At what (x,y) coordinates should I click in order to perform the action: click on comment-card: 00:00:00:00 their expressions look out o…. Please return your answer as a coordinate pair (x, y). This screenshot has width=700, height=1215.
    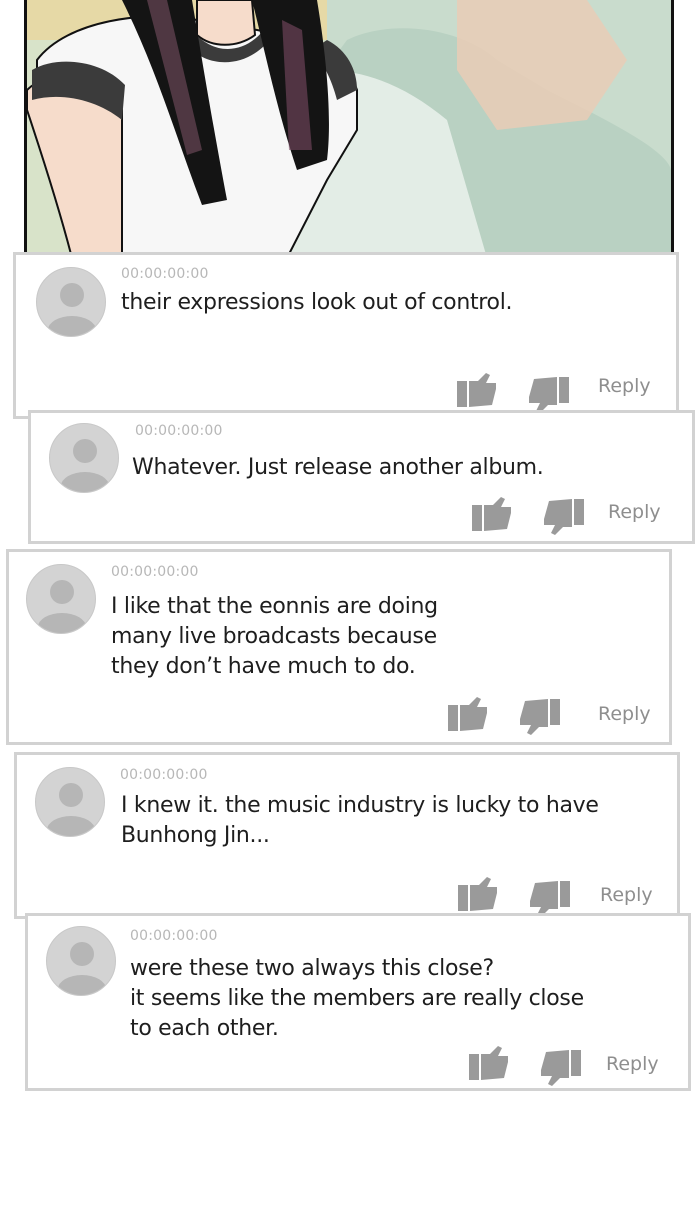
    Looking at the image, I should click on (346, 335).